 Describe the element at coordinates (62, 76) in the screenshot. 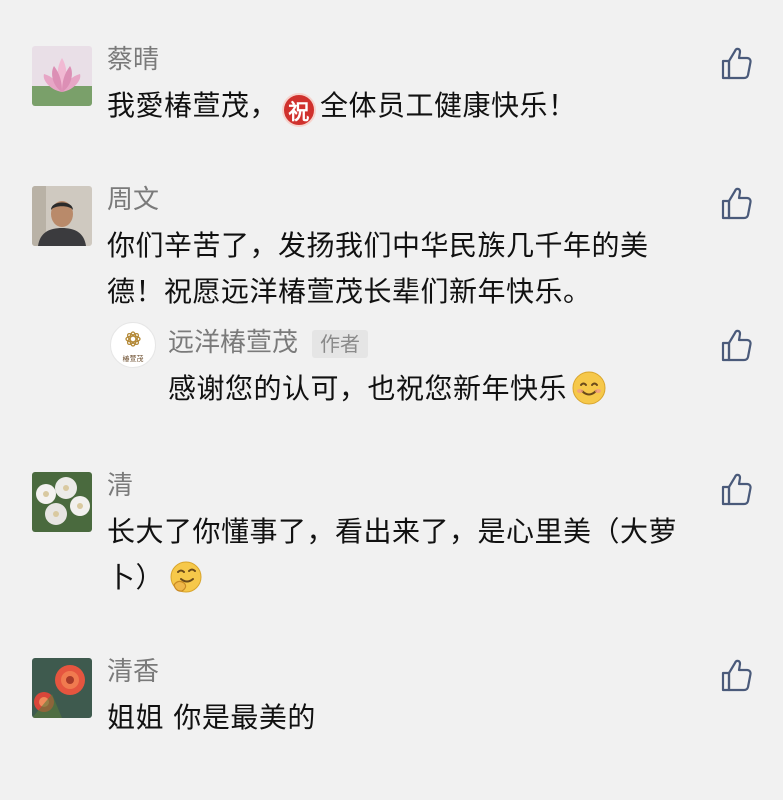

I see `lotus-avatar` at that location.